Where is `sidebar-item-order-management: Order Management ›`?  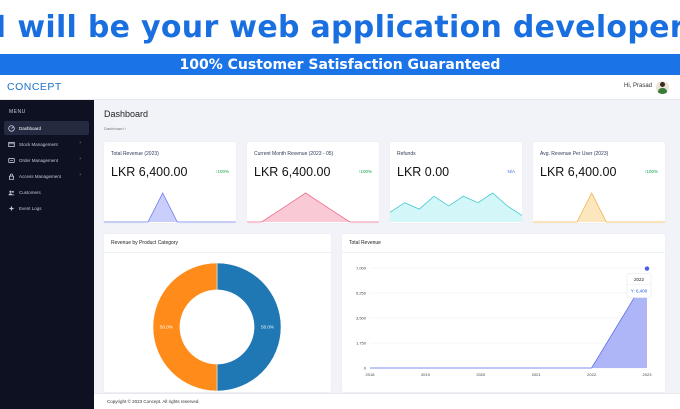
sidebar-item-order-management: Order Management › is located at coordinates (46, 160).